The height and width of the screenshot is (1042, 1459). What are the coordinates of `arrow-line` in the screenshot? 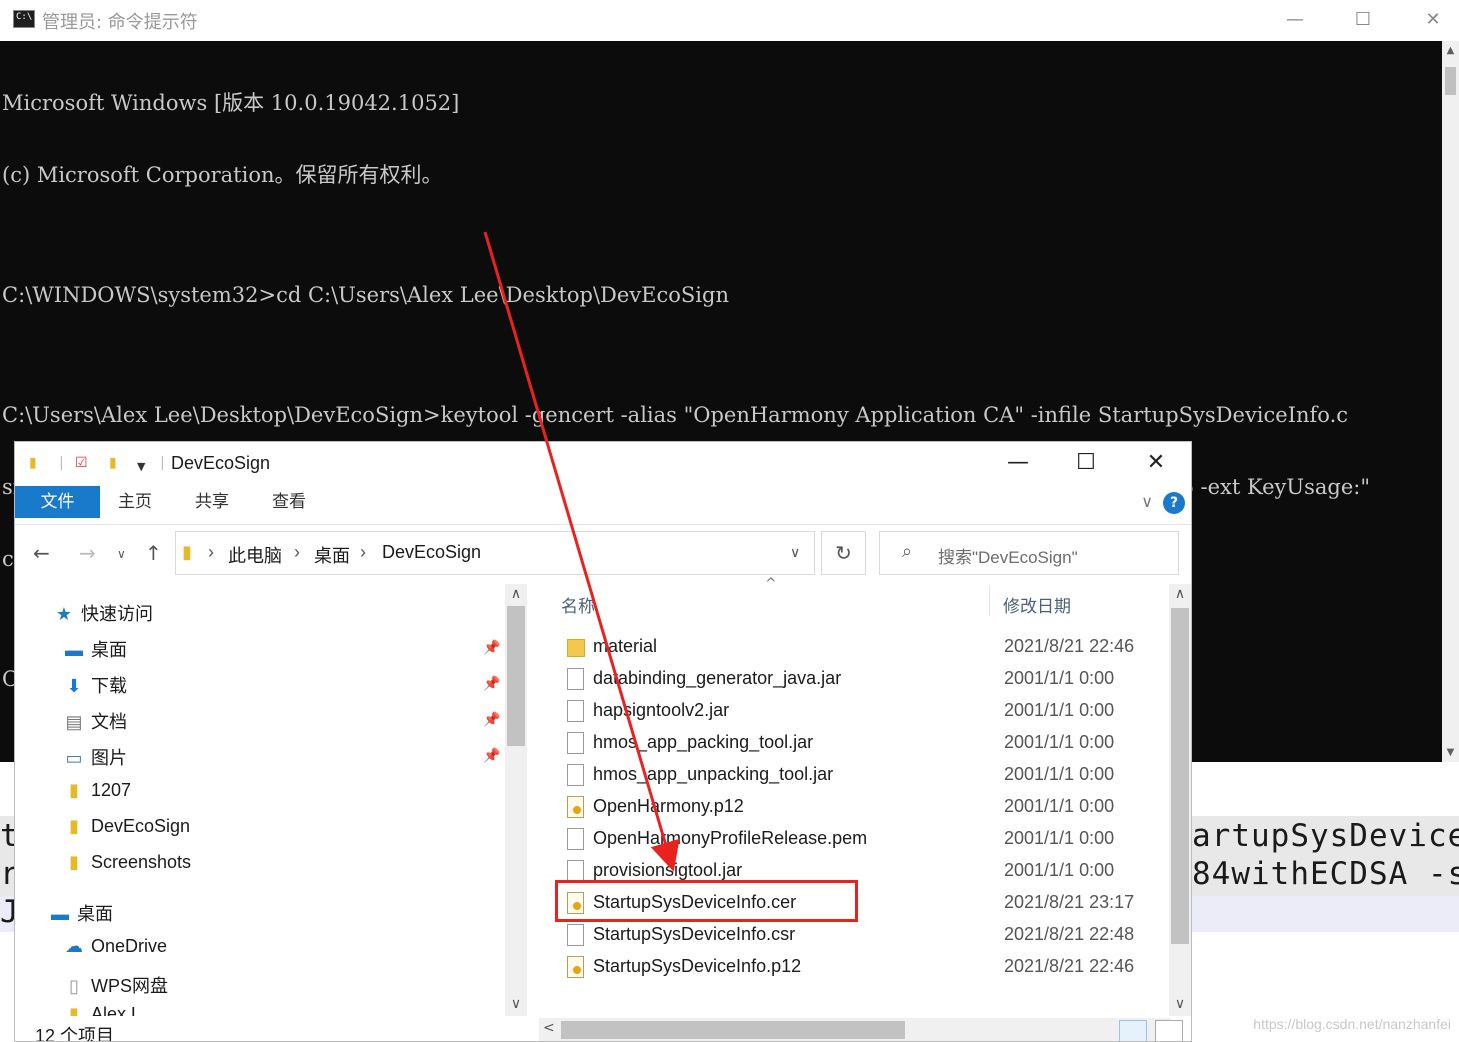 It's located at (581, 551).